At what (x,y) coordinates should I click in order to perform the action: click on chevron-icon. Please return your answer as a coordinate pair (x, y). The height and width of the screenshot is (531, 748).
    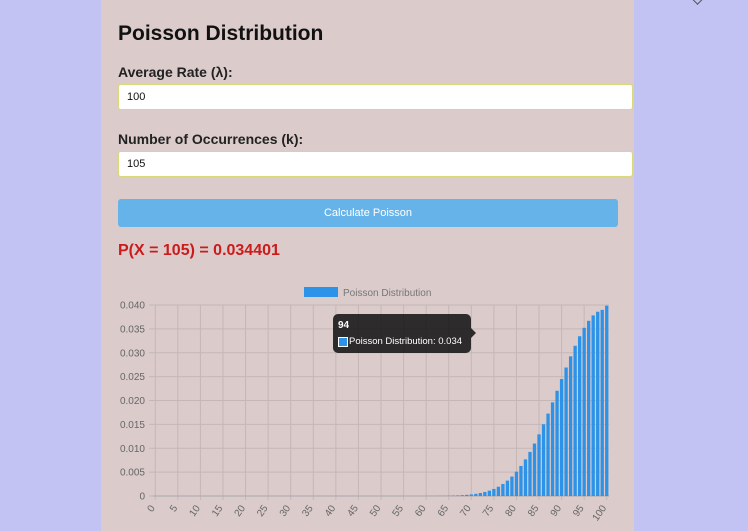
    Looking at the image, I should click on (697, 2).